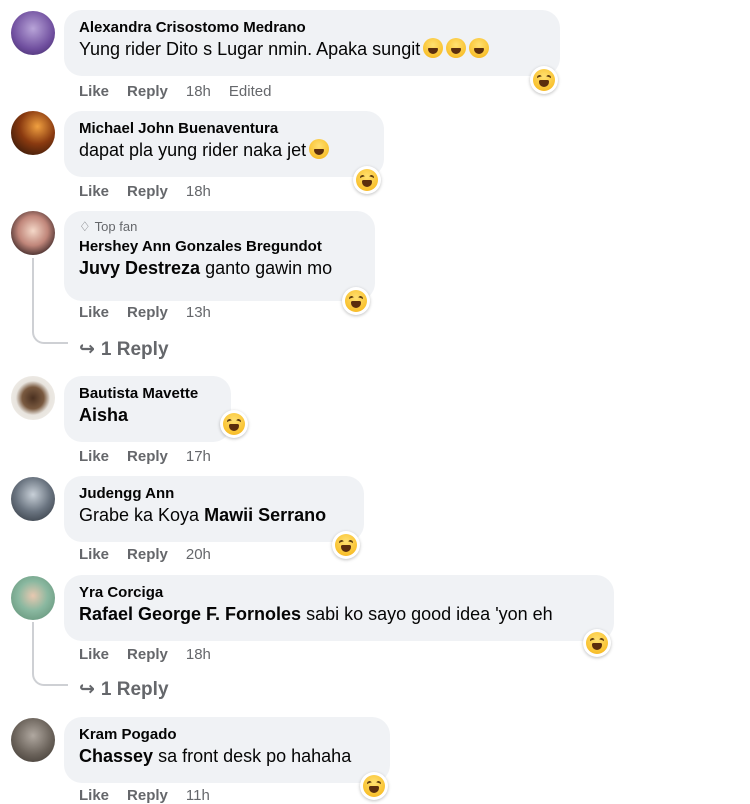  What do you see at coordinates (198, 312) in the screenshot?
I see `comment-timestamp: 13h` at bounding box center [198, 312].